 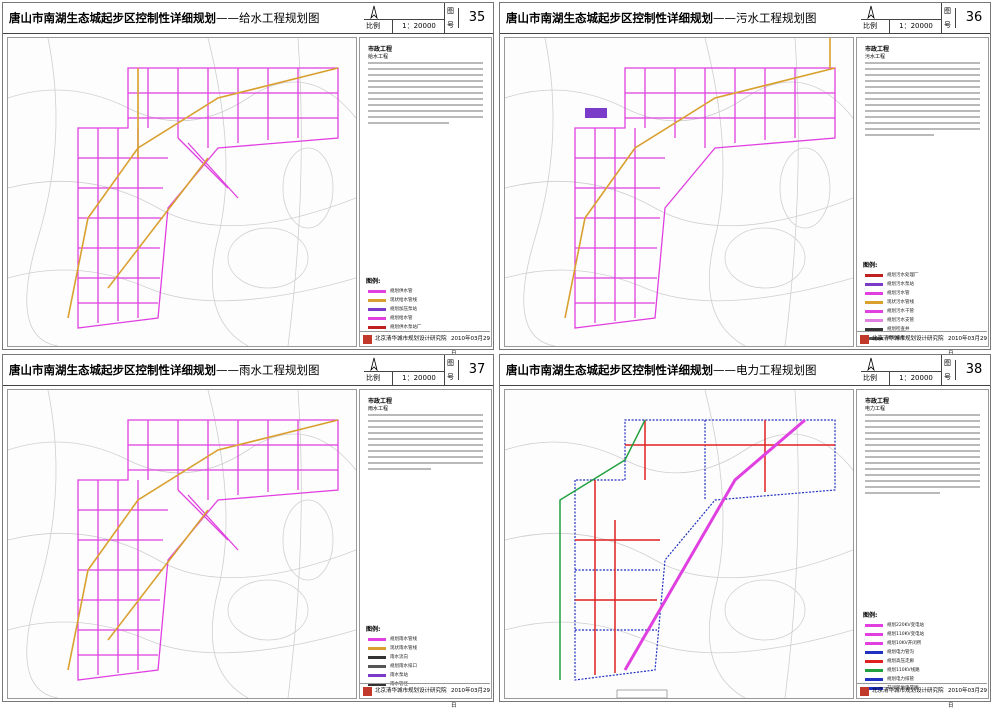 What do you see at coordinates (426, 667) in the screenshot?
I see `legend-item: 规划雨水排口` at bounding box center [426, 667].